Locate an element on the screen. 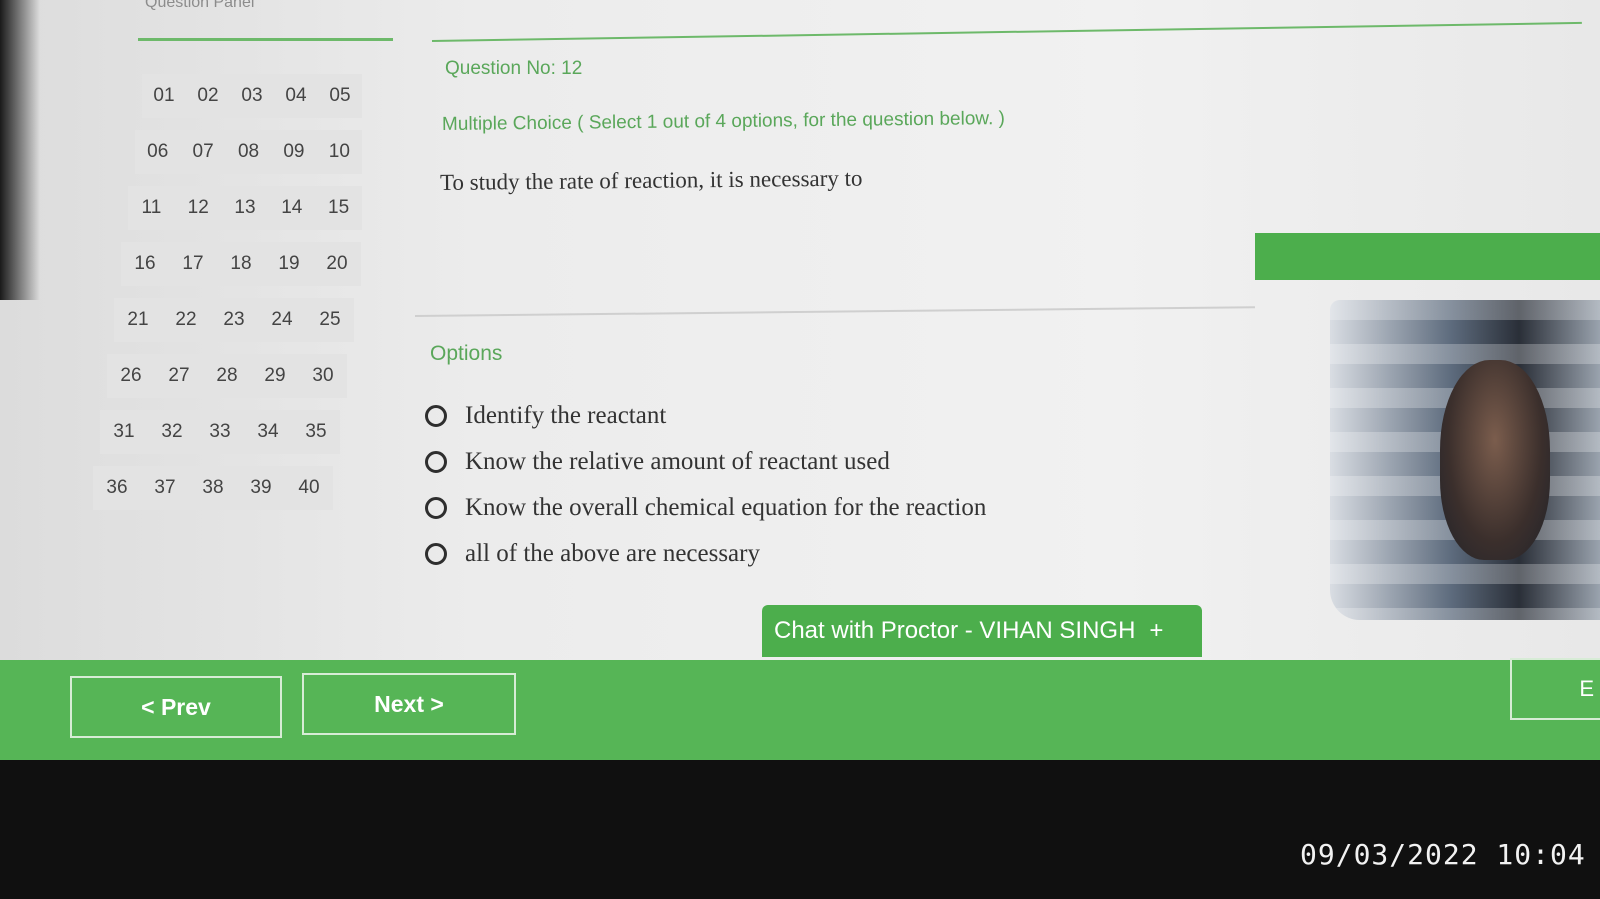  question-number-button: 25 is located at coordinates (330, 320).